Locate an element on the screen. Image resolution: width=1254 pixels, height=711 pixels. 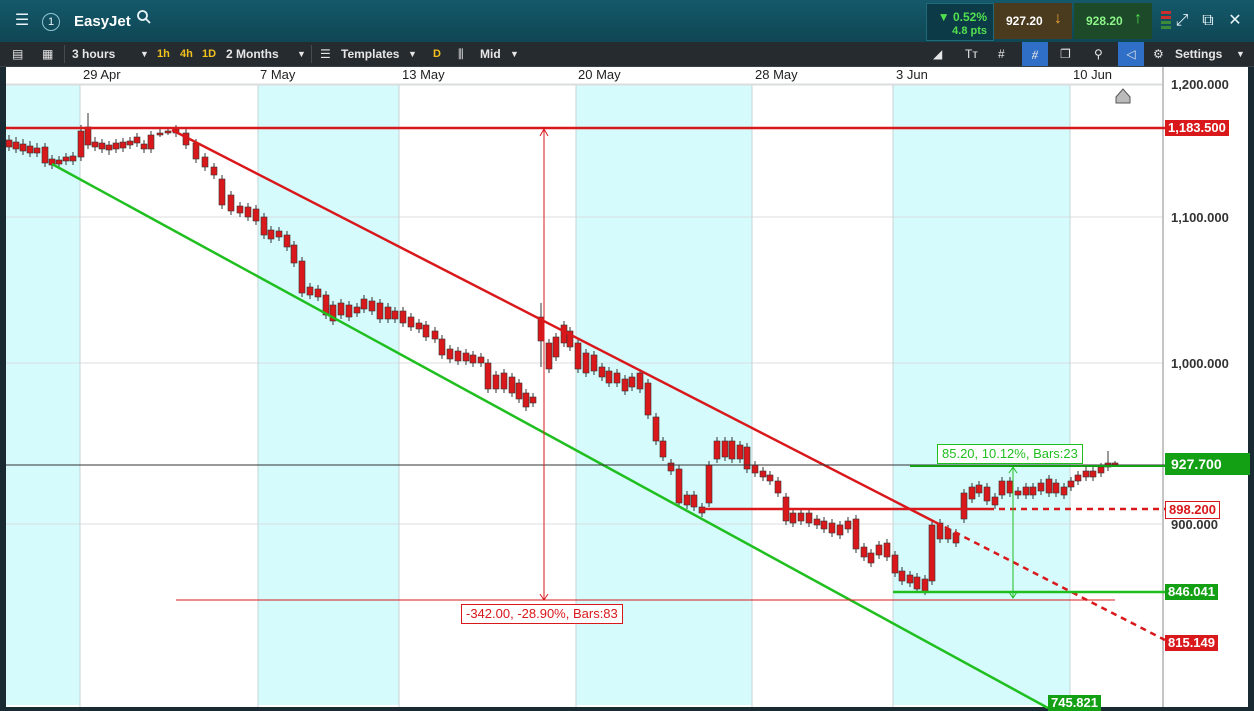
settings-button: Settings is located at coordinates (1198, 54).